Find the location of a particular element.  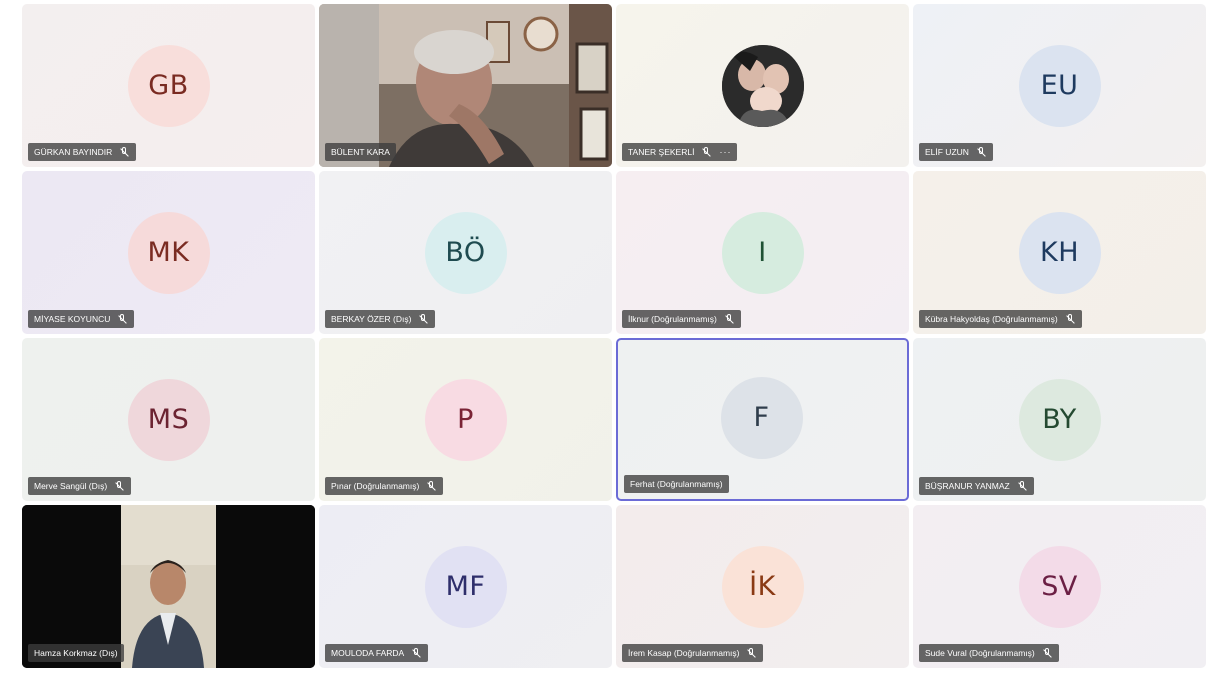

avatar: I is located at coordinates (762, 252).